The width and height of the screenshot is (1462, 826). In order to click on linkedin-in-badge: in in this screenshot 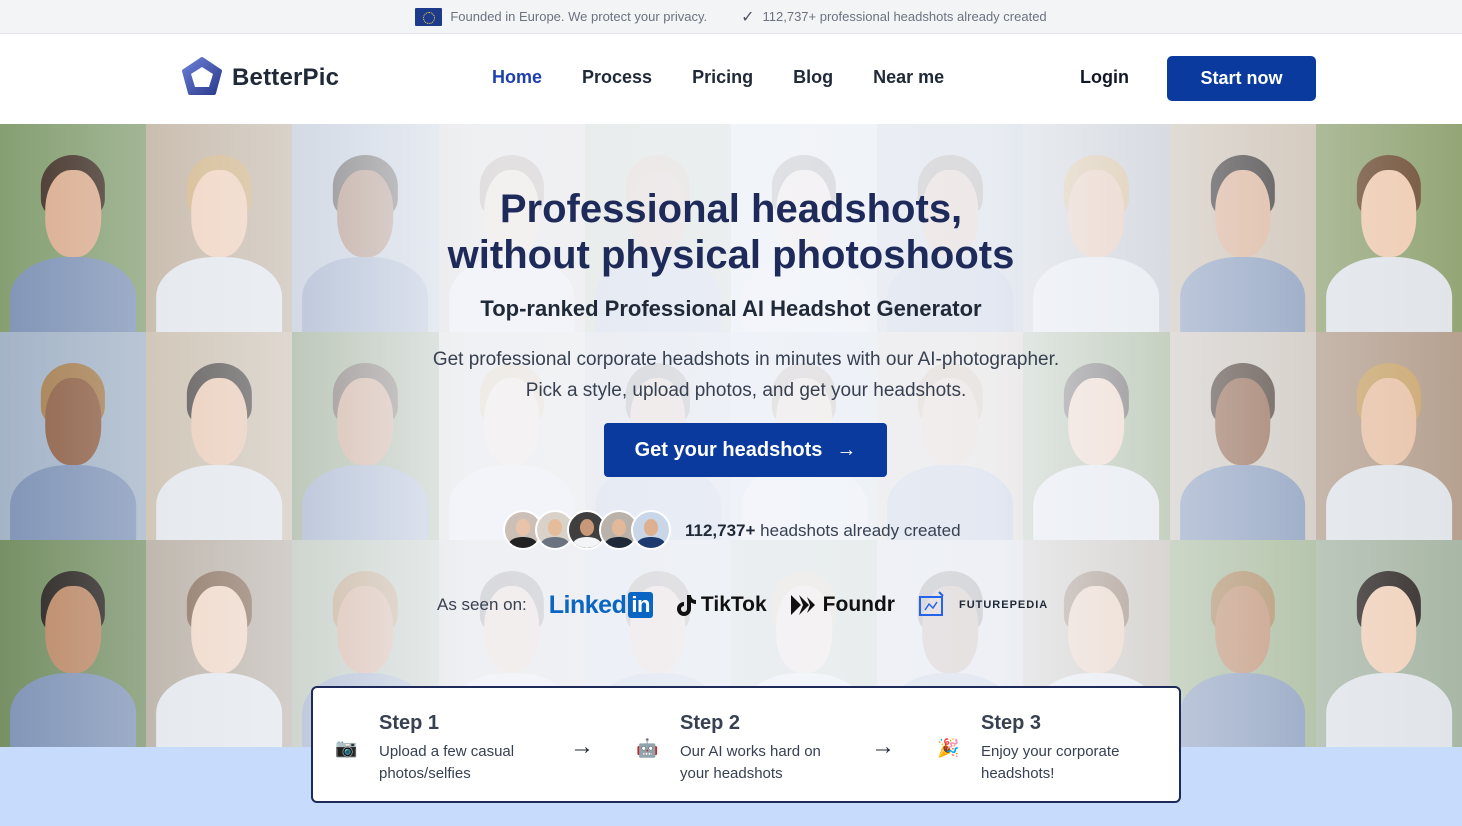, I will do `click(640, 605)`.